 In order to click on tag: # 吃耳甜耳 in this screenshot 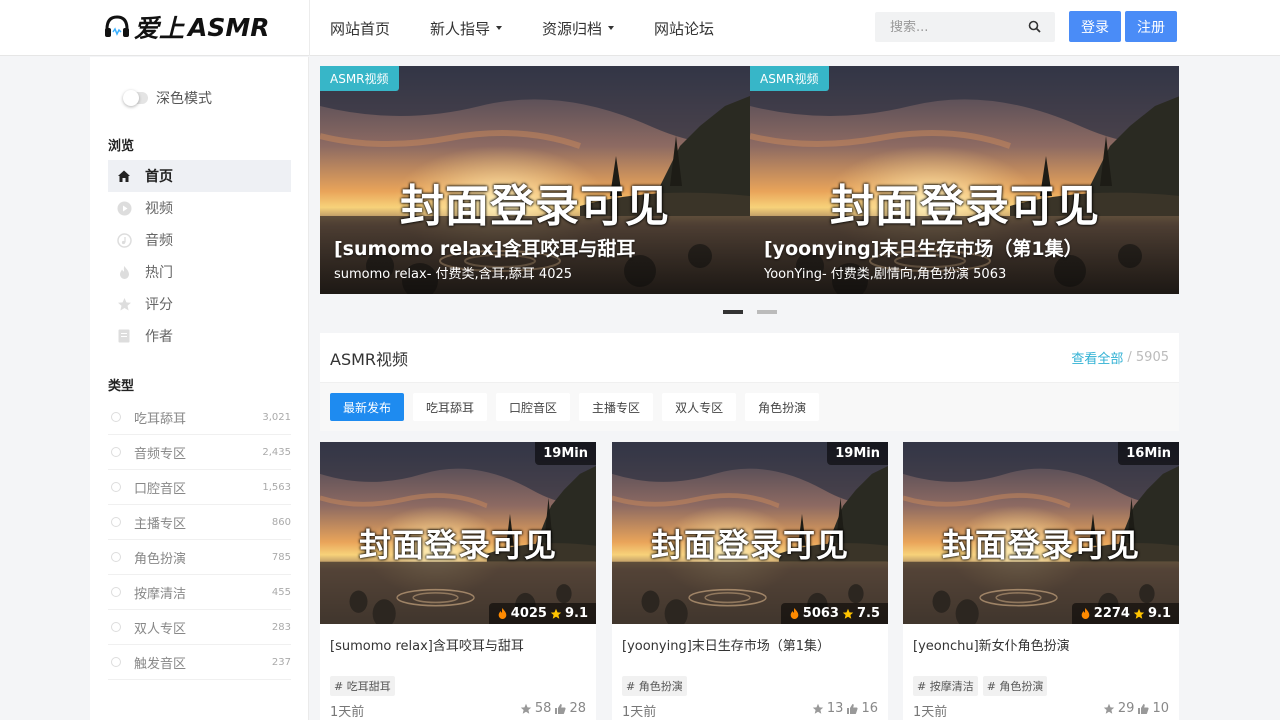, I will do `click(362, 686)`.